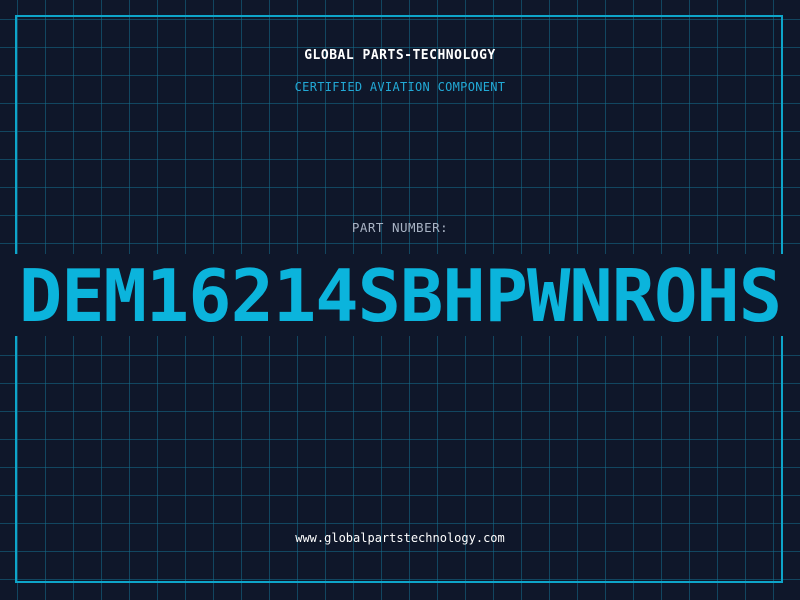 This screenshot has height=600, width=800. I want to click on part-number-label: PART NUMBER:, so click(400, 227).